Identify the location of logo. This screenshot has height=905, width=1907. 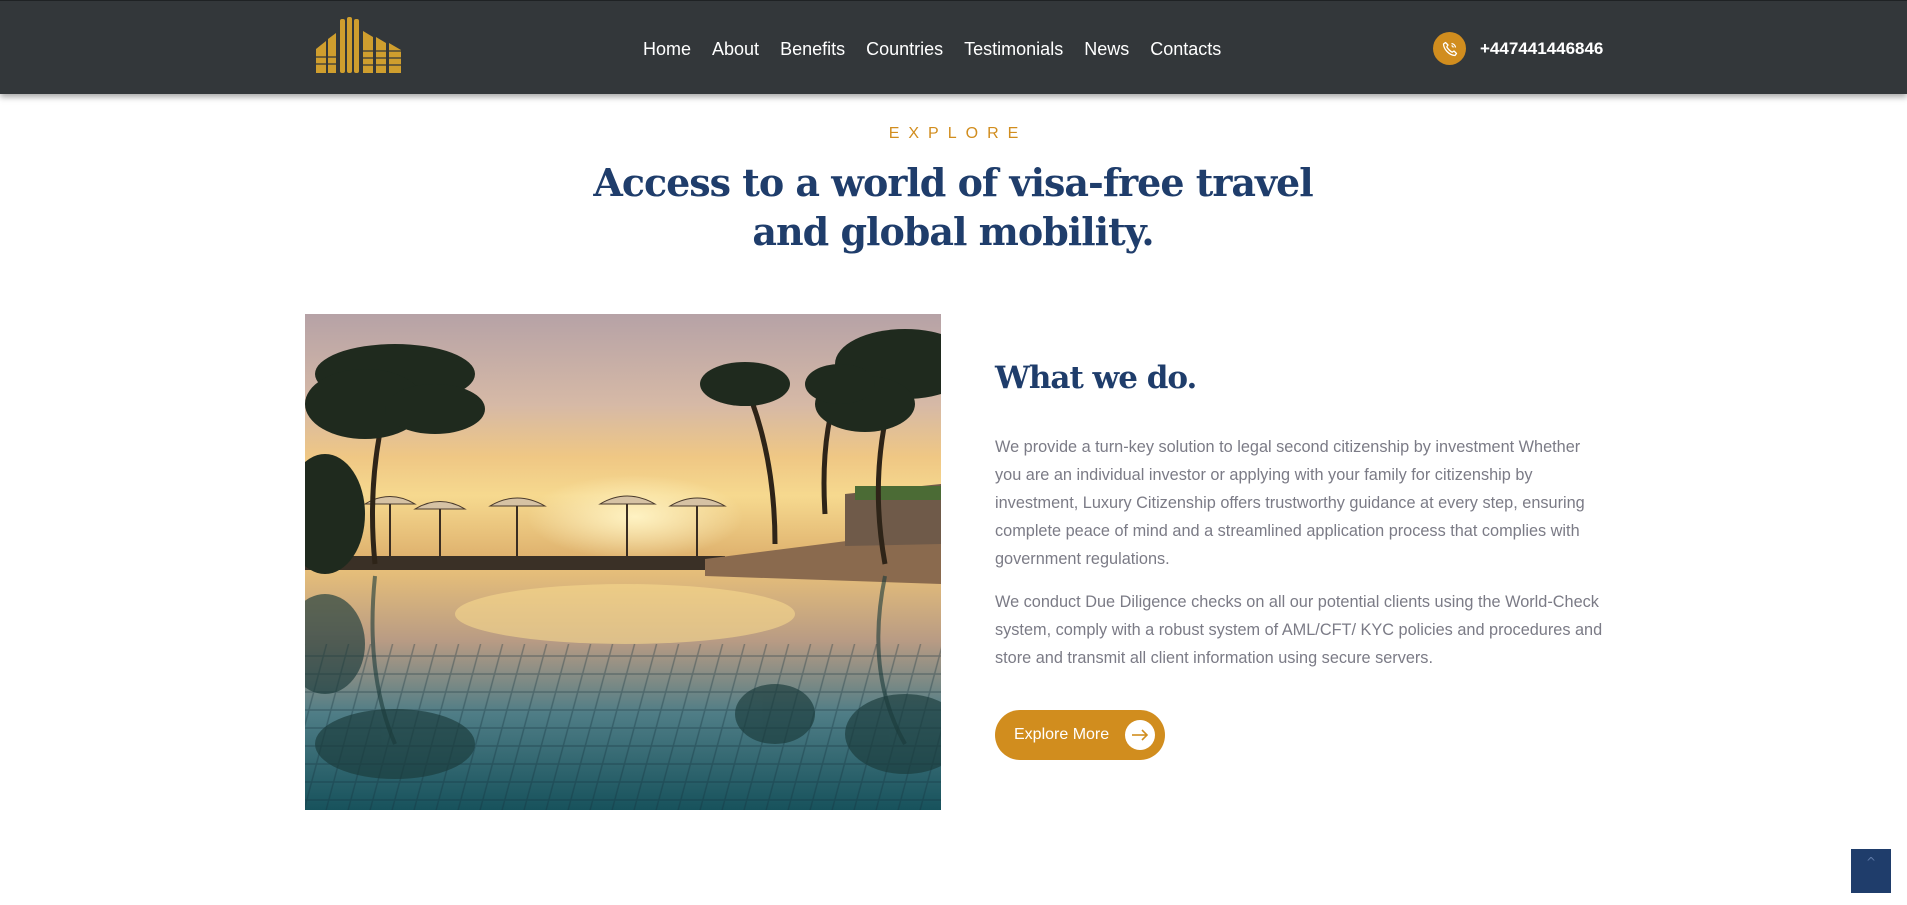
(358, 45).